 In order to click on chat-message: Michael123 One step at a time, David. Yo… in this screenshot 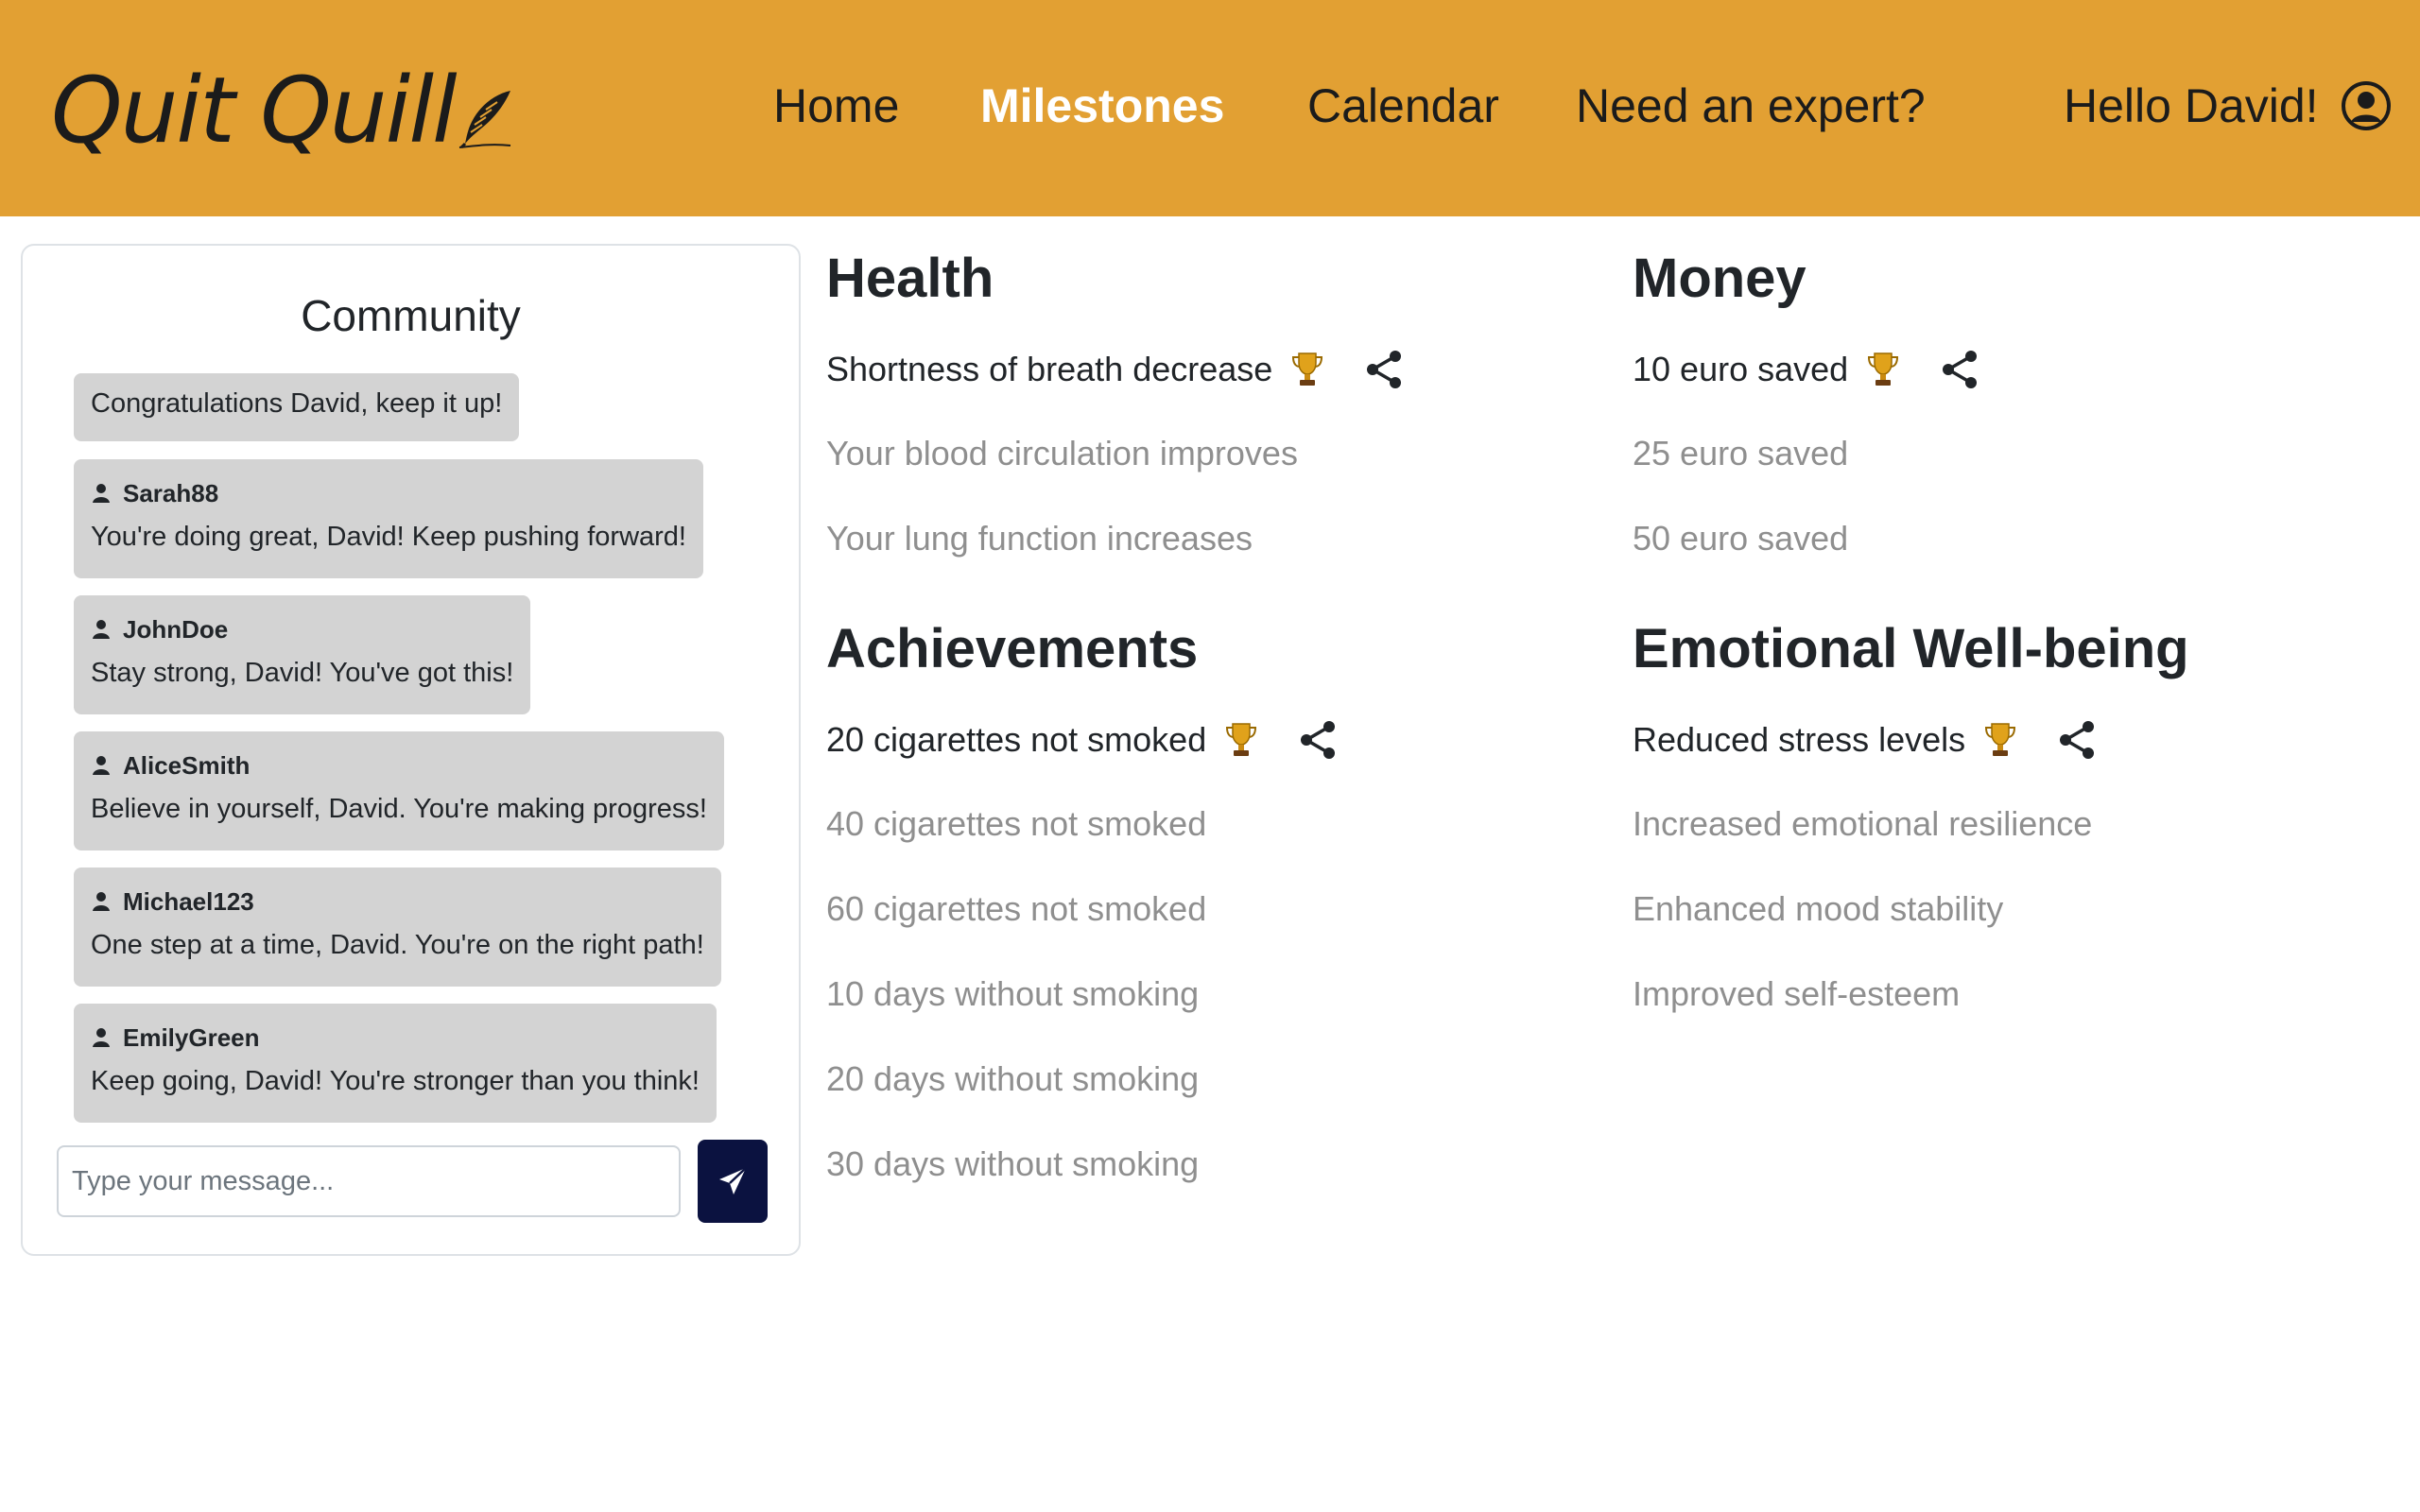, I will do `click(398, 927)`.